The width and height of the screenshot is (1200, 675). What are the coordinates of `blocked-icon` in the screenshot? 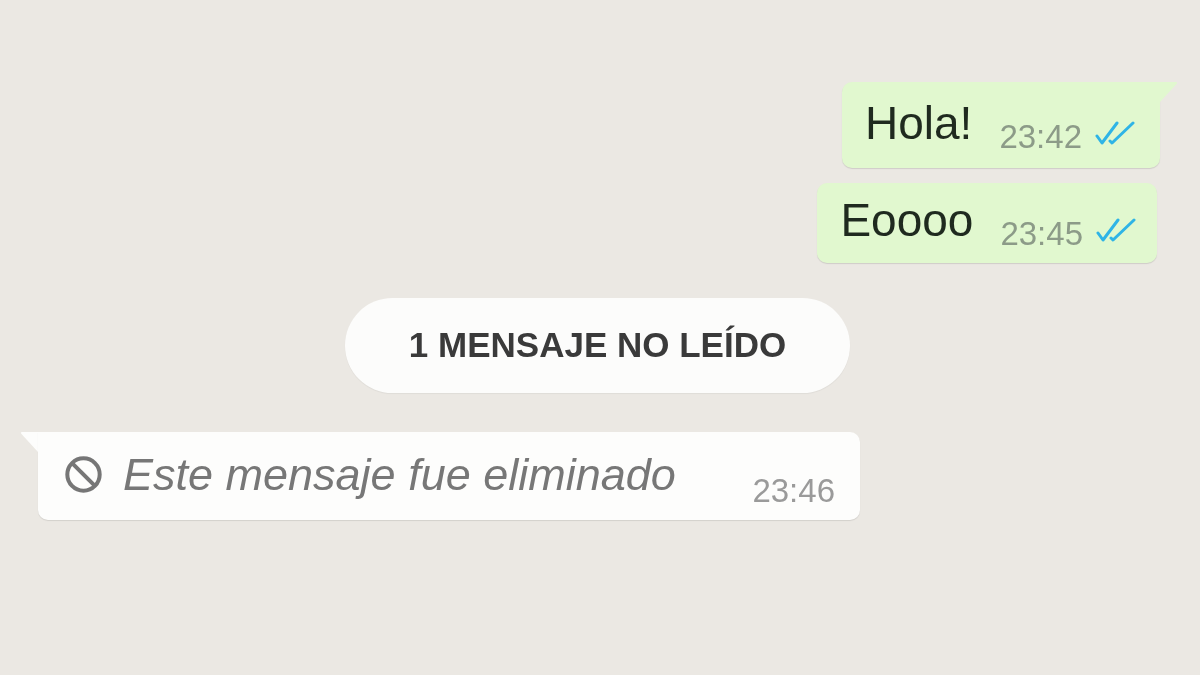 It's located at (83, 474).